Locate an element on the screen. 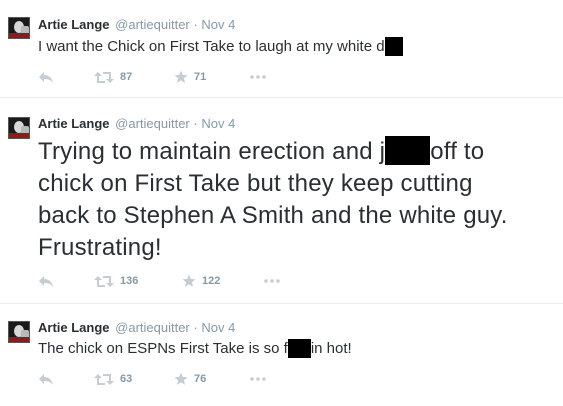 Image resolution: width=563 pixels, height=406 pixels. tweet-text-line-1: Trying to maintain erection and j off to is located at coordinates (261, 152).